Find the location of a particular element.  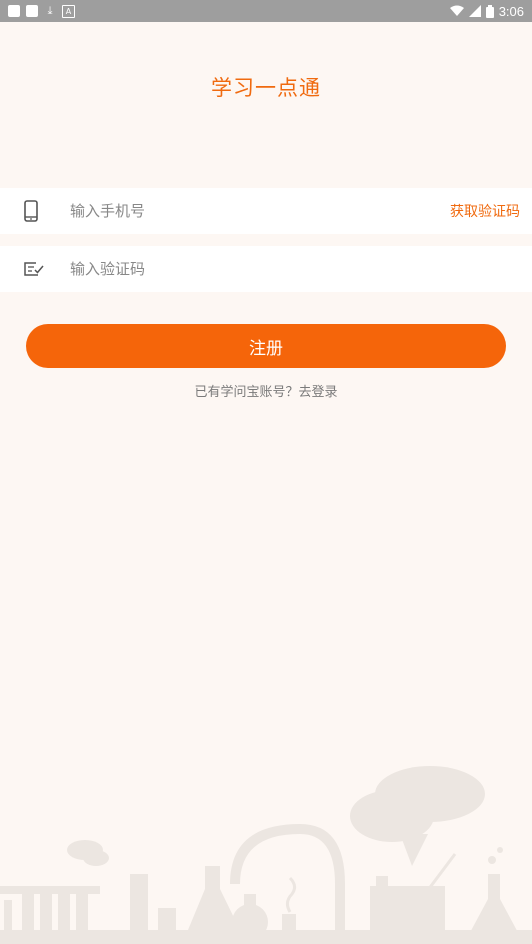

download-icon: ⤓ is located at coordinates (50, 10).